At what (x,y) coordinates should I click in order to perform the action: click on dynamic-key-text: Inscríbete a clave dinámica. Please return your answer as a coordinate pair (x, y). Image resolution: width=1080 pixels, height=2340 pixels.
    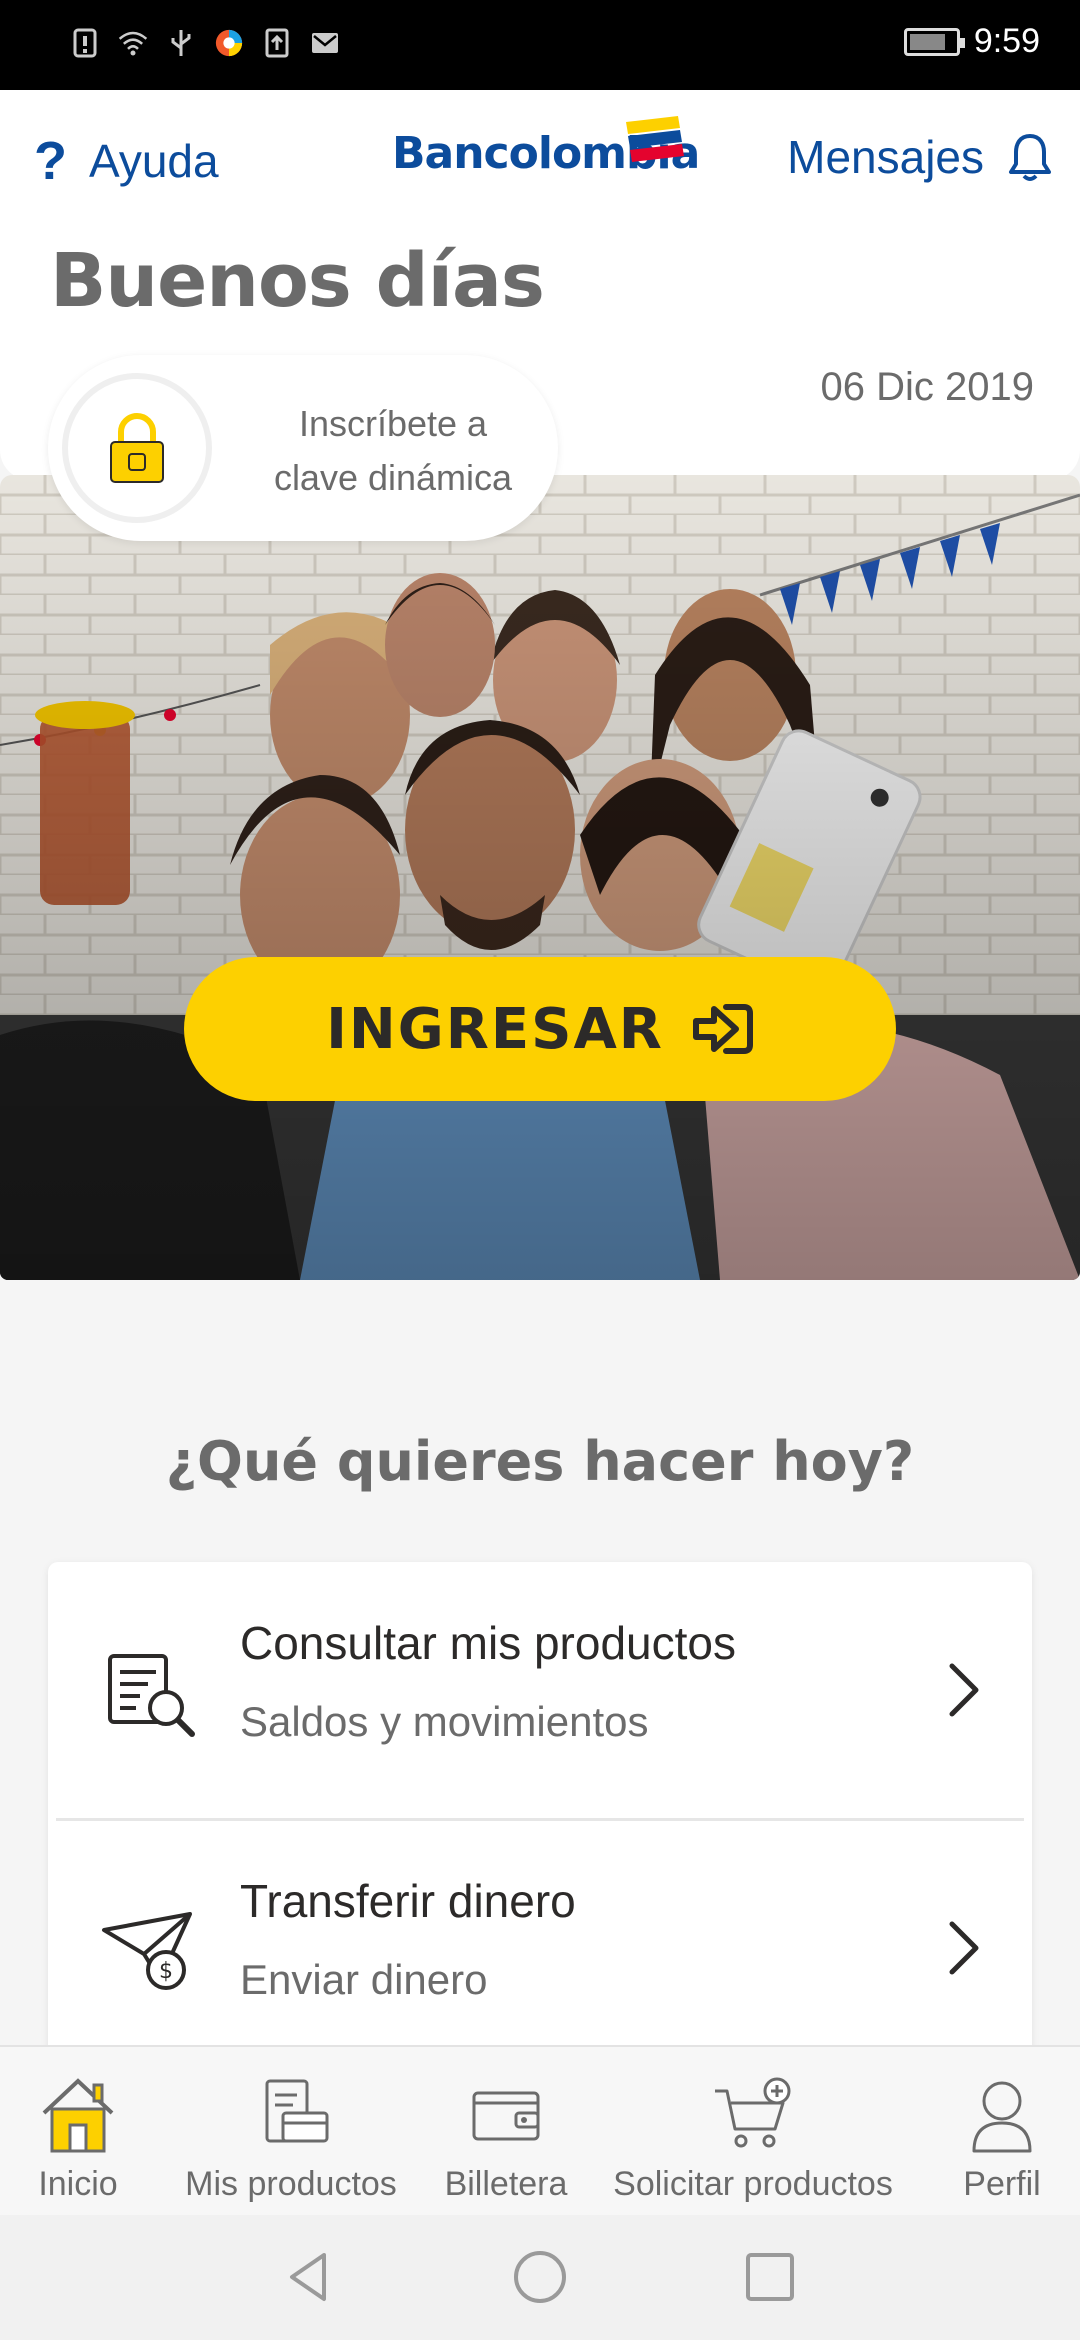
    Looking at the image, I should click on (393, 451).